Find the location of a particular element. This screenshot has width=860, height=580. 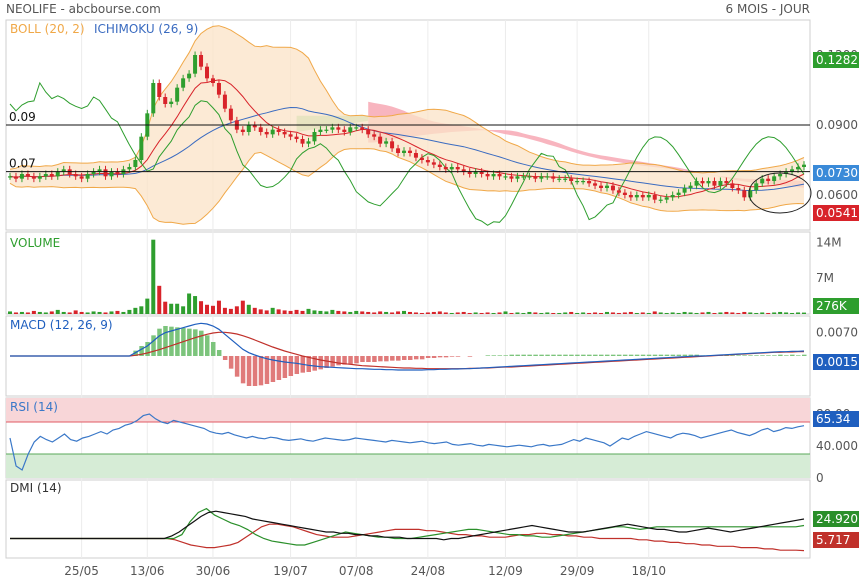

price-high-value: 0.1282 is located at coordinates (837, 60).